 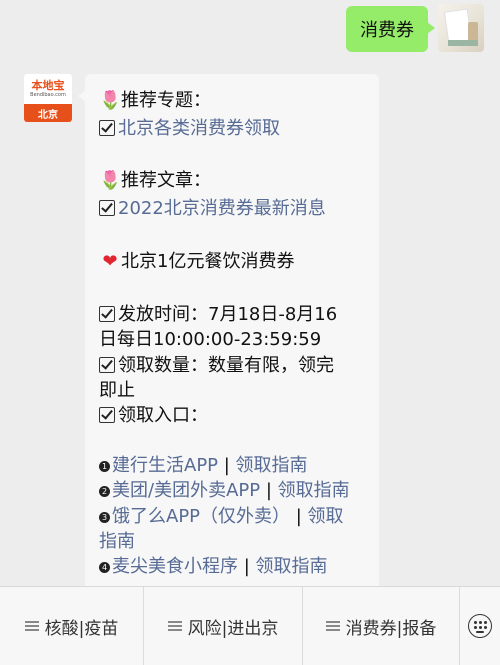 I want to click on headline-text: 北京1亿元餐饮消费券, so click(x=208, y=261).